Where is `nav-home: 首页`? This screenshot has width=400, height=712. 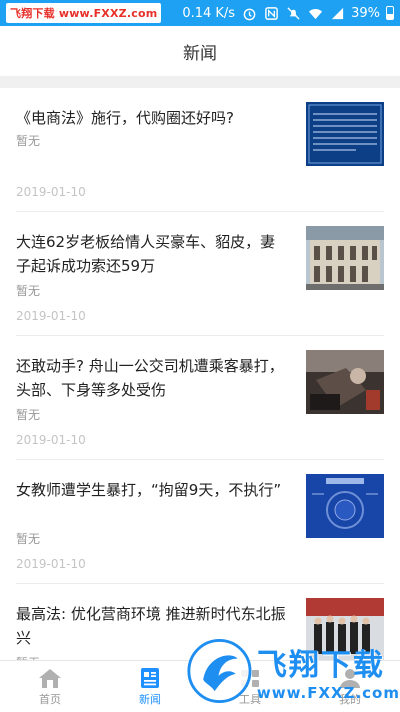
nav-home: 首页 is located at coordinates (50, 686).